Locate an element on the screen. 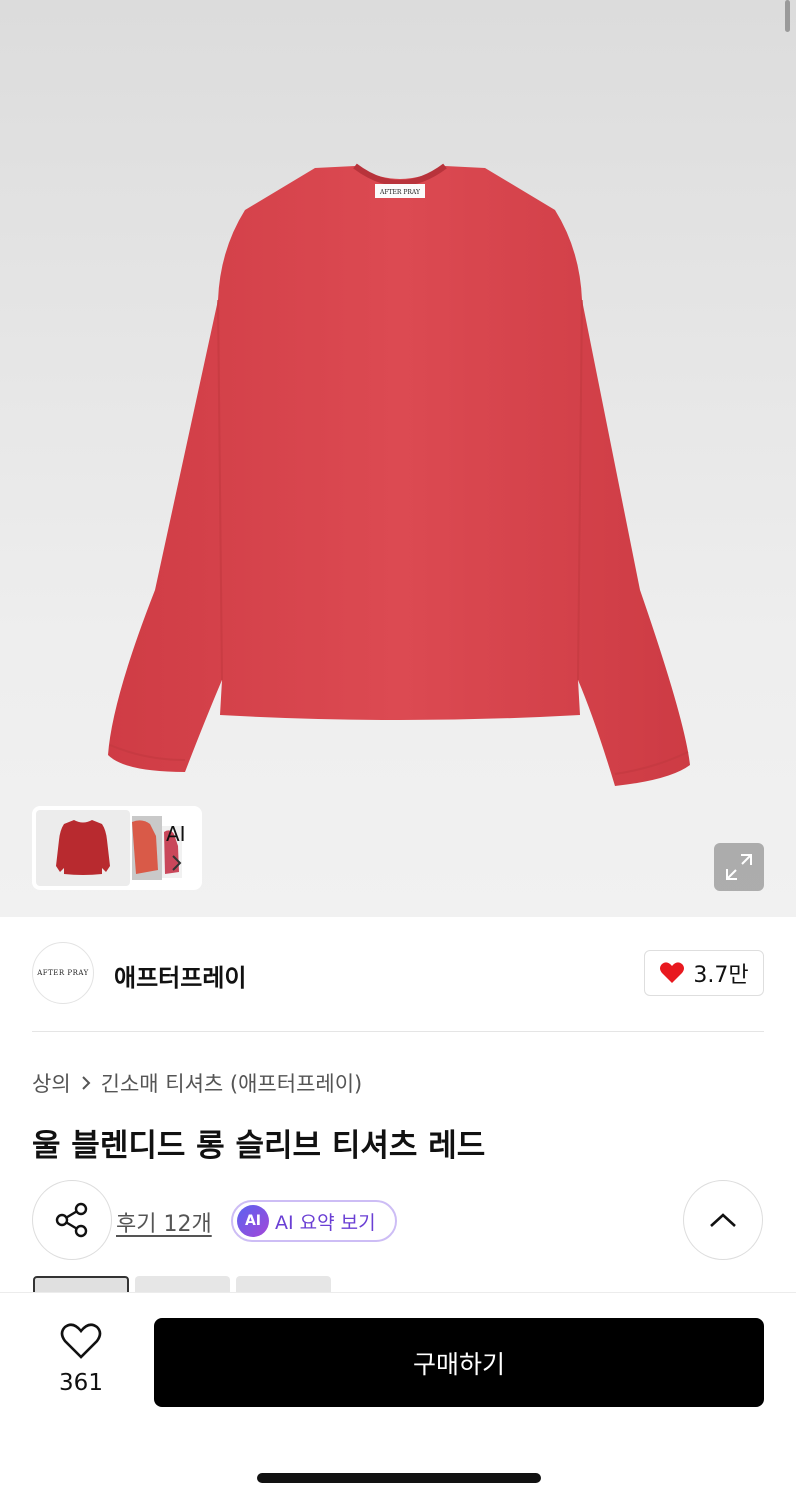 This screenshot has height=1501, width=796. expand-image-button is located at coordinates (739, 867).